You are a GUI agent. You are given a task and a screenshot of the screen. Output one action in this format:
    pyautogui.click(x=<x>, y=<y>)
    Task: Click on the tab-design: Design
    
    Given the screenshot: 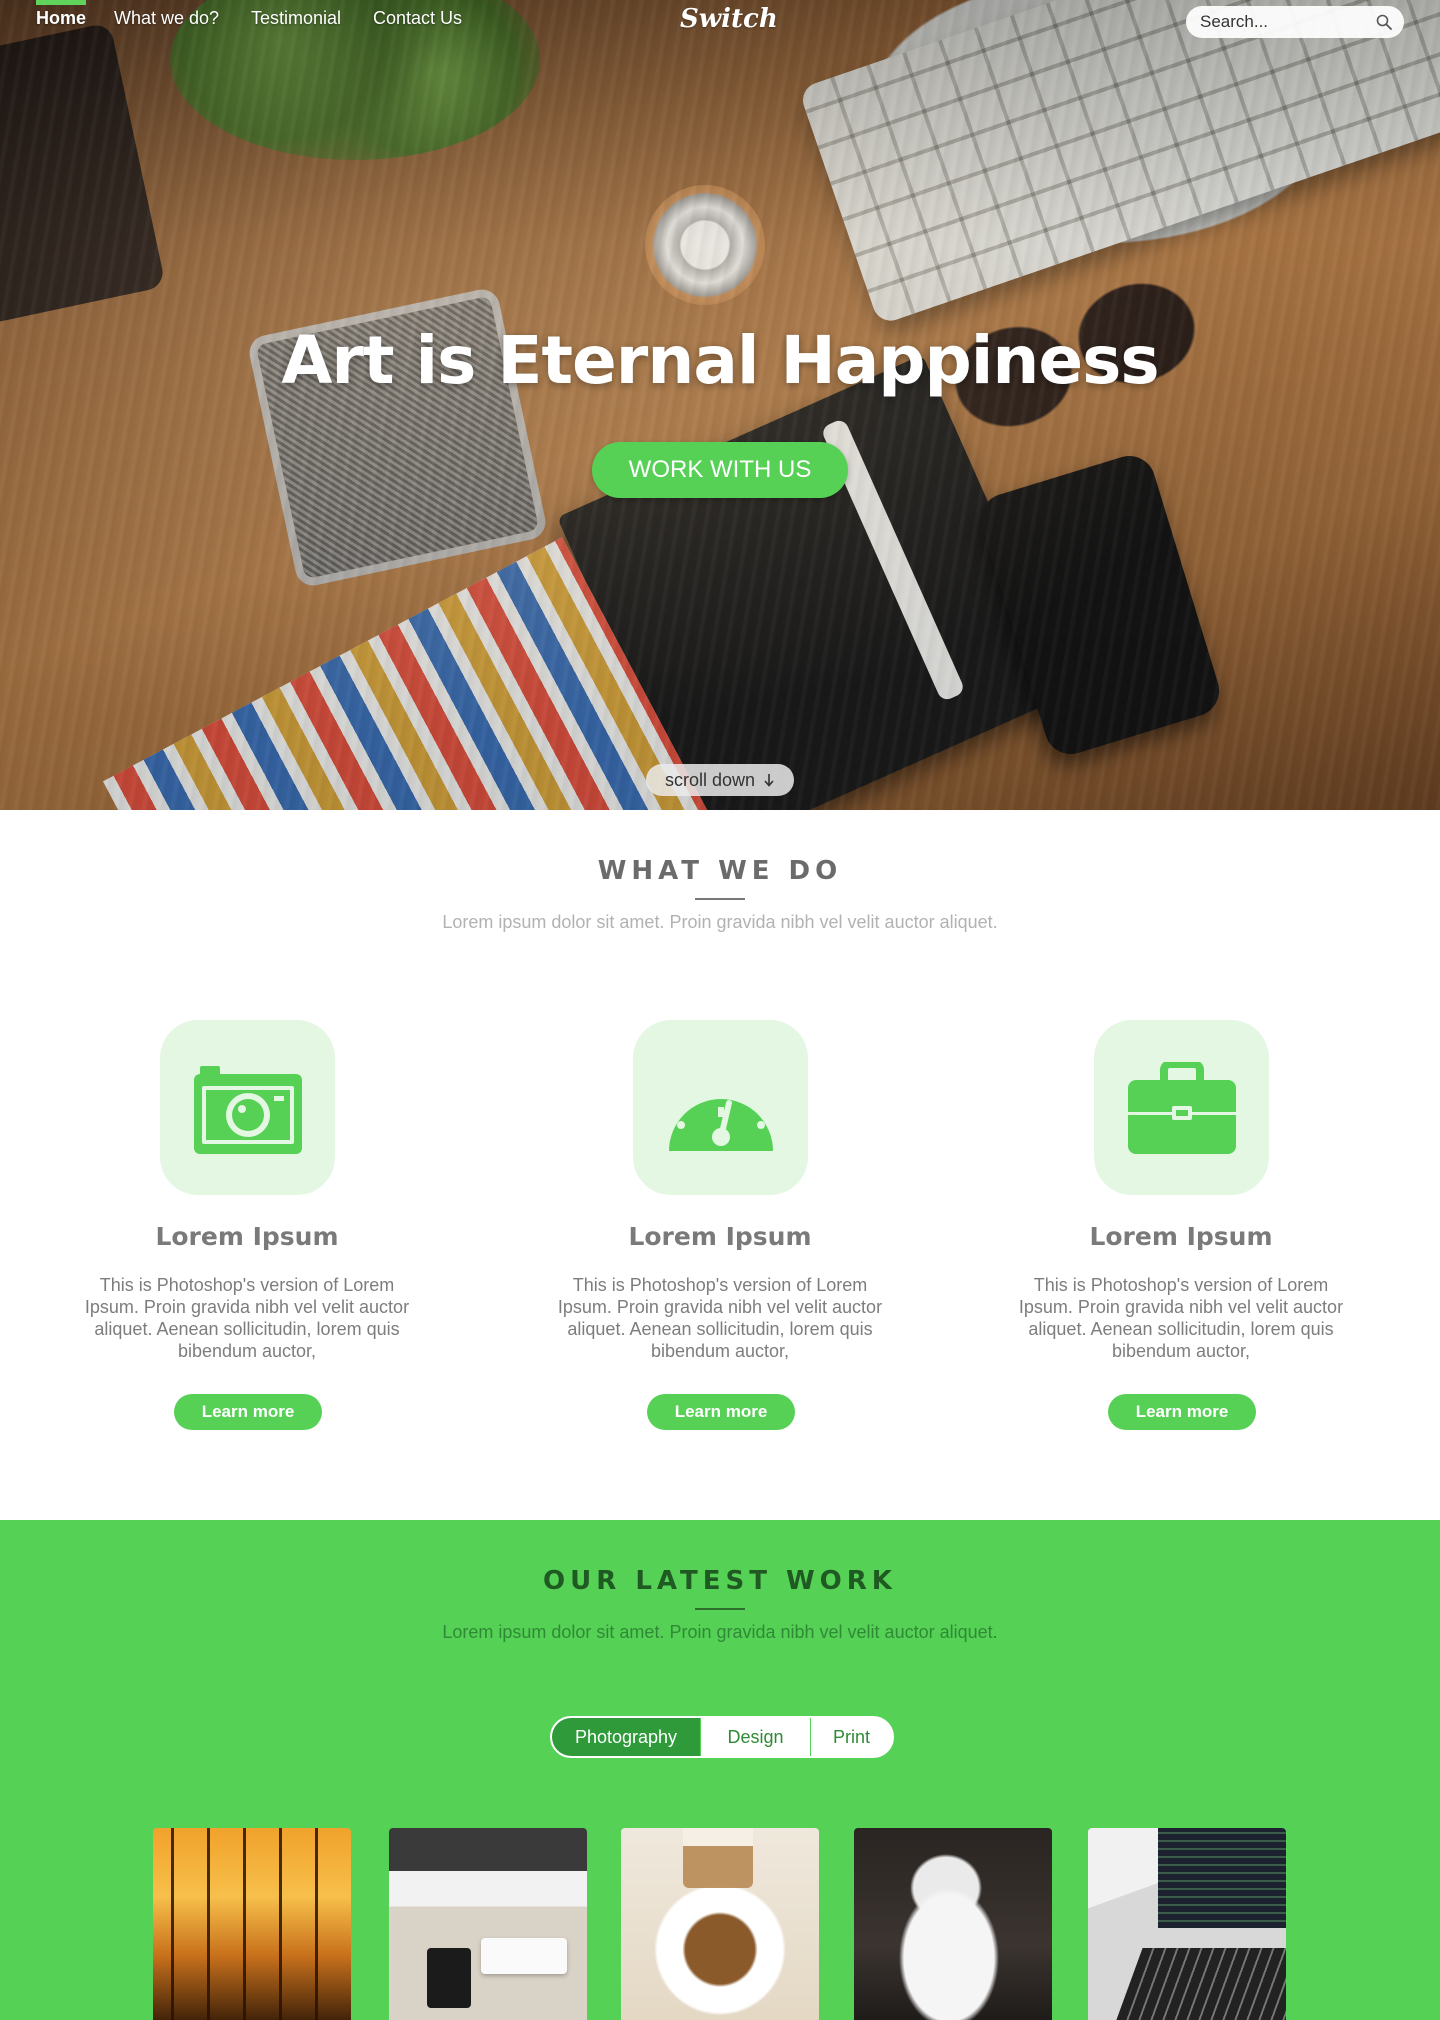 What is the action you would take?
    pyautogui.click(x=755, y=1737)
    